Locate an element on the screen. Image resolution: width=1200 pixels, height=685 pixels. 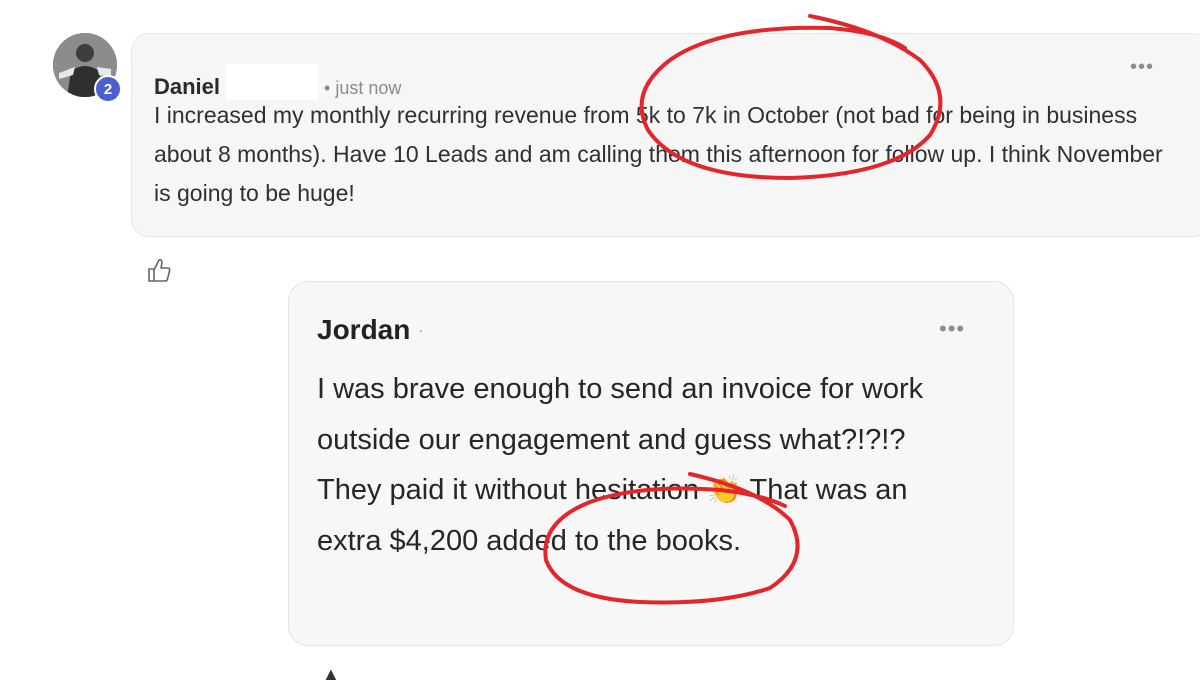
name-redaction is located at coordinates (272, 82).